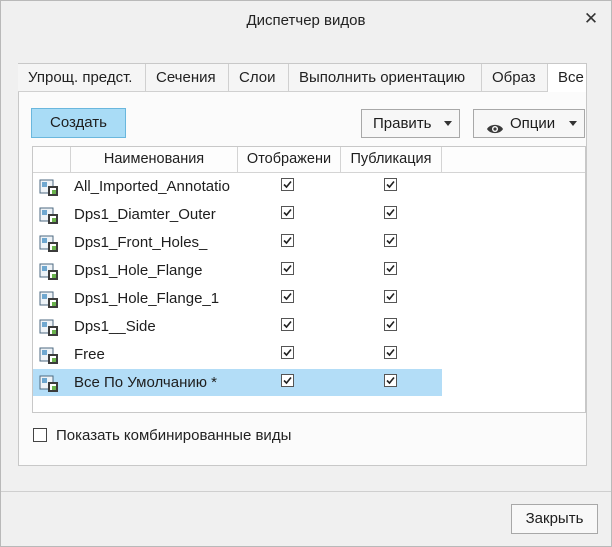  Describe the element at coordinates (145, 214) in the screenshot. I see `view-name: Dps1_Diamter_Outer` at that location.